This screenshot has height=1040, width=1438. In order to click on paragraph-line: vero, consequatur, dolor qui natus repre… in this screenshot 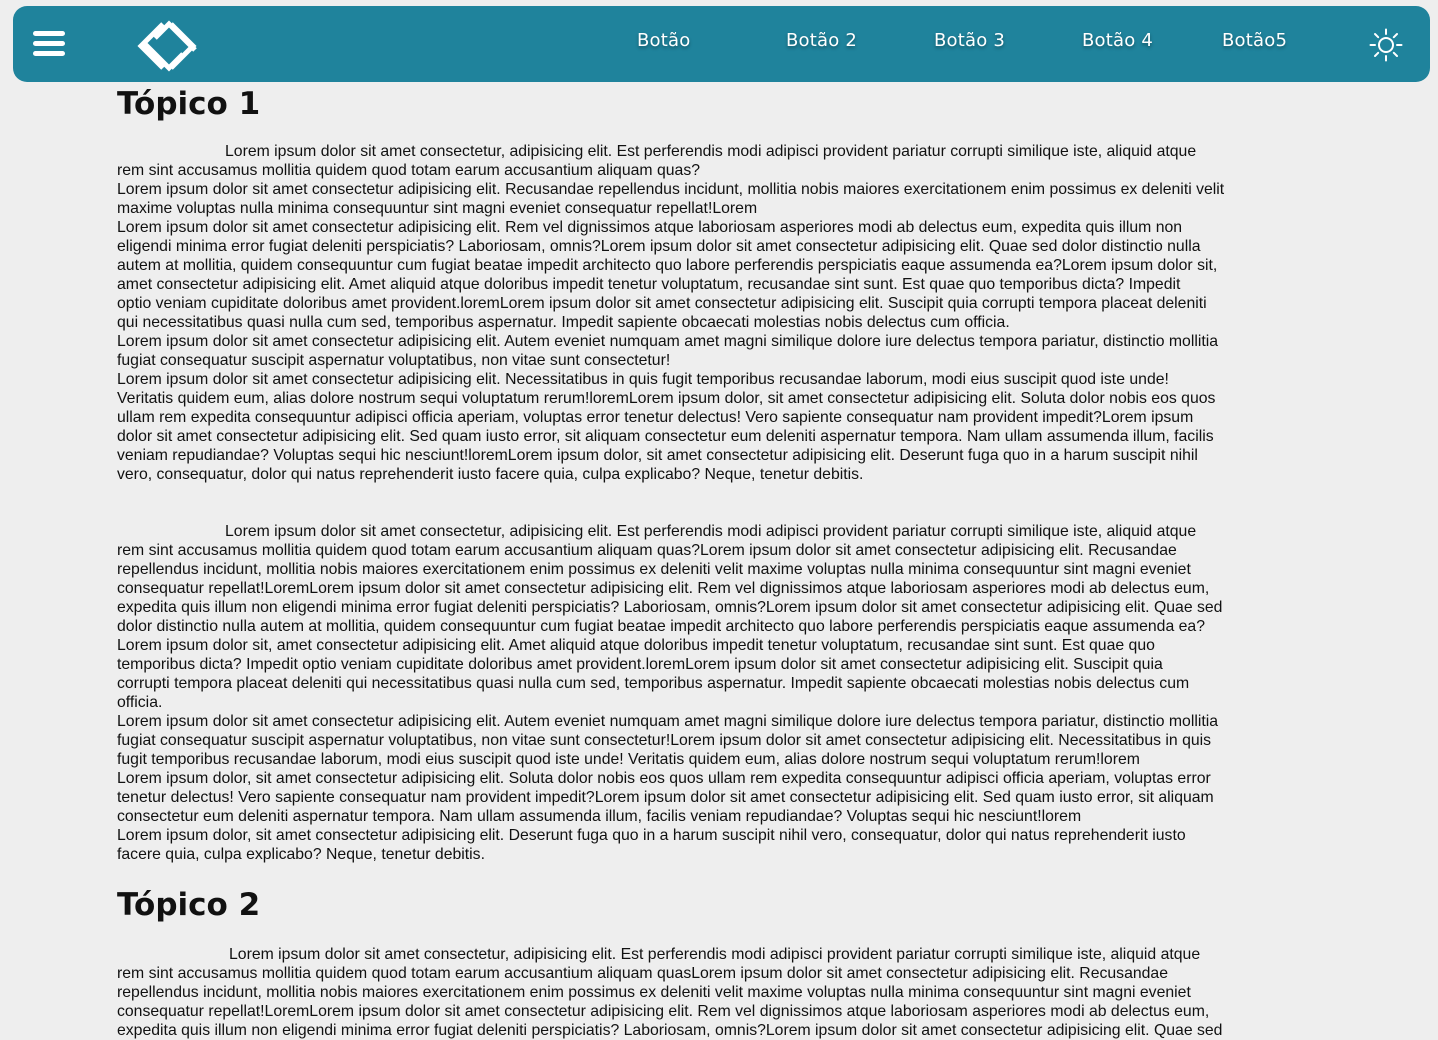, I will do `click(490, 474)`.